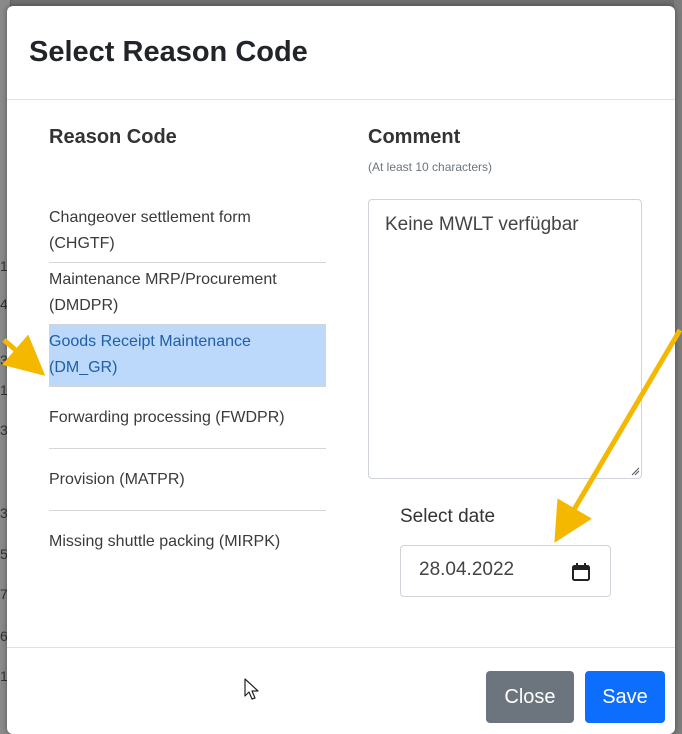 This screenshot has height=734, width=682. Describe the element at coordinates (341, 690) in the screenshot. I see `modal-footer: Close Save` at that location.